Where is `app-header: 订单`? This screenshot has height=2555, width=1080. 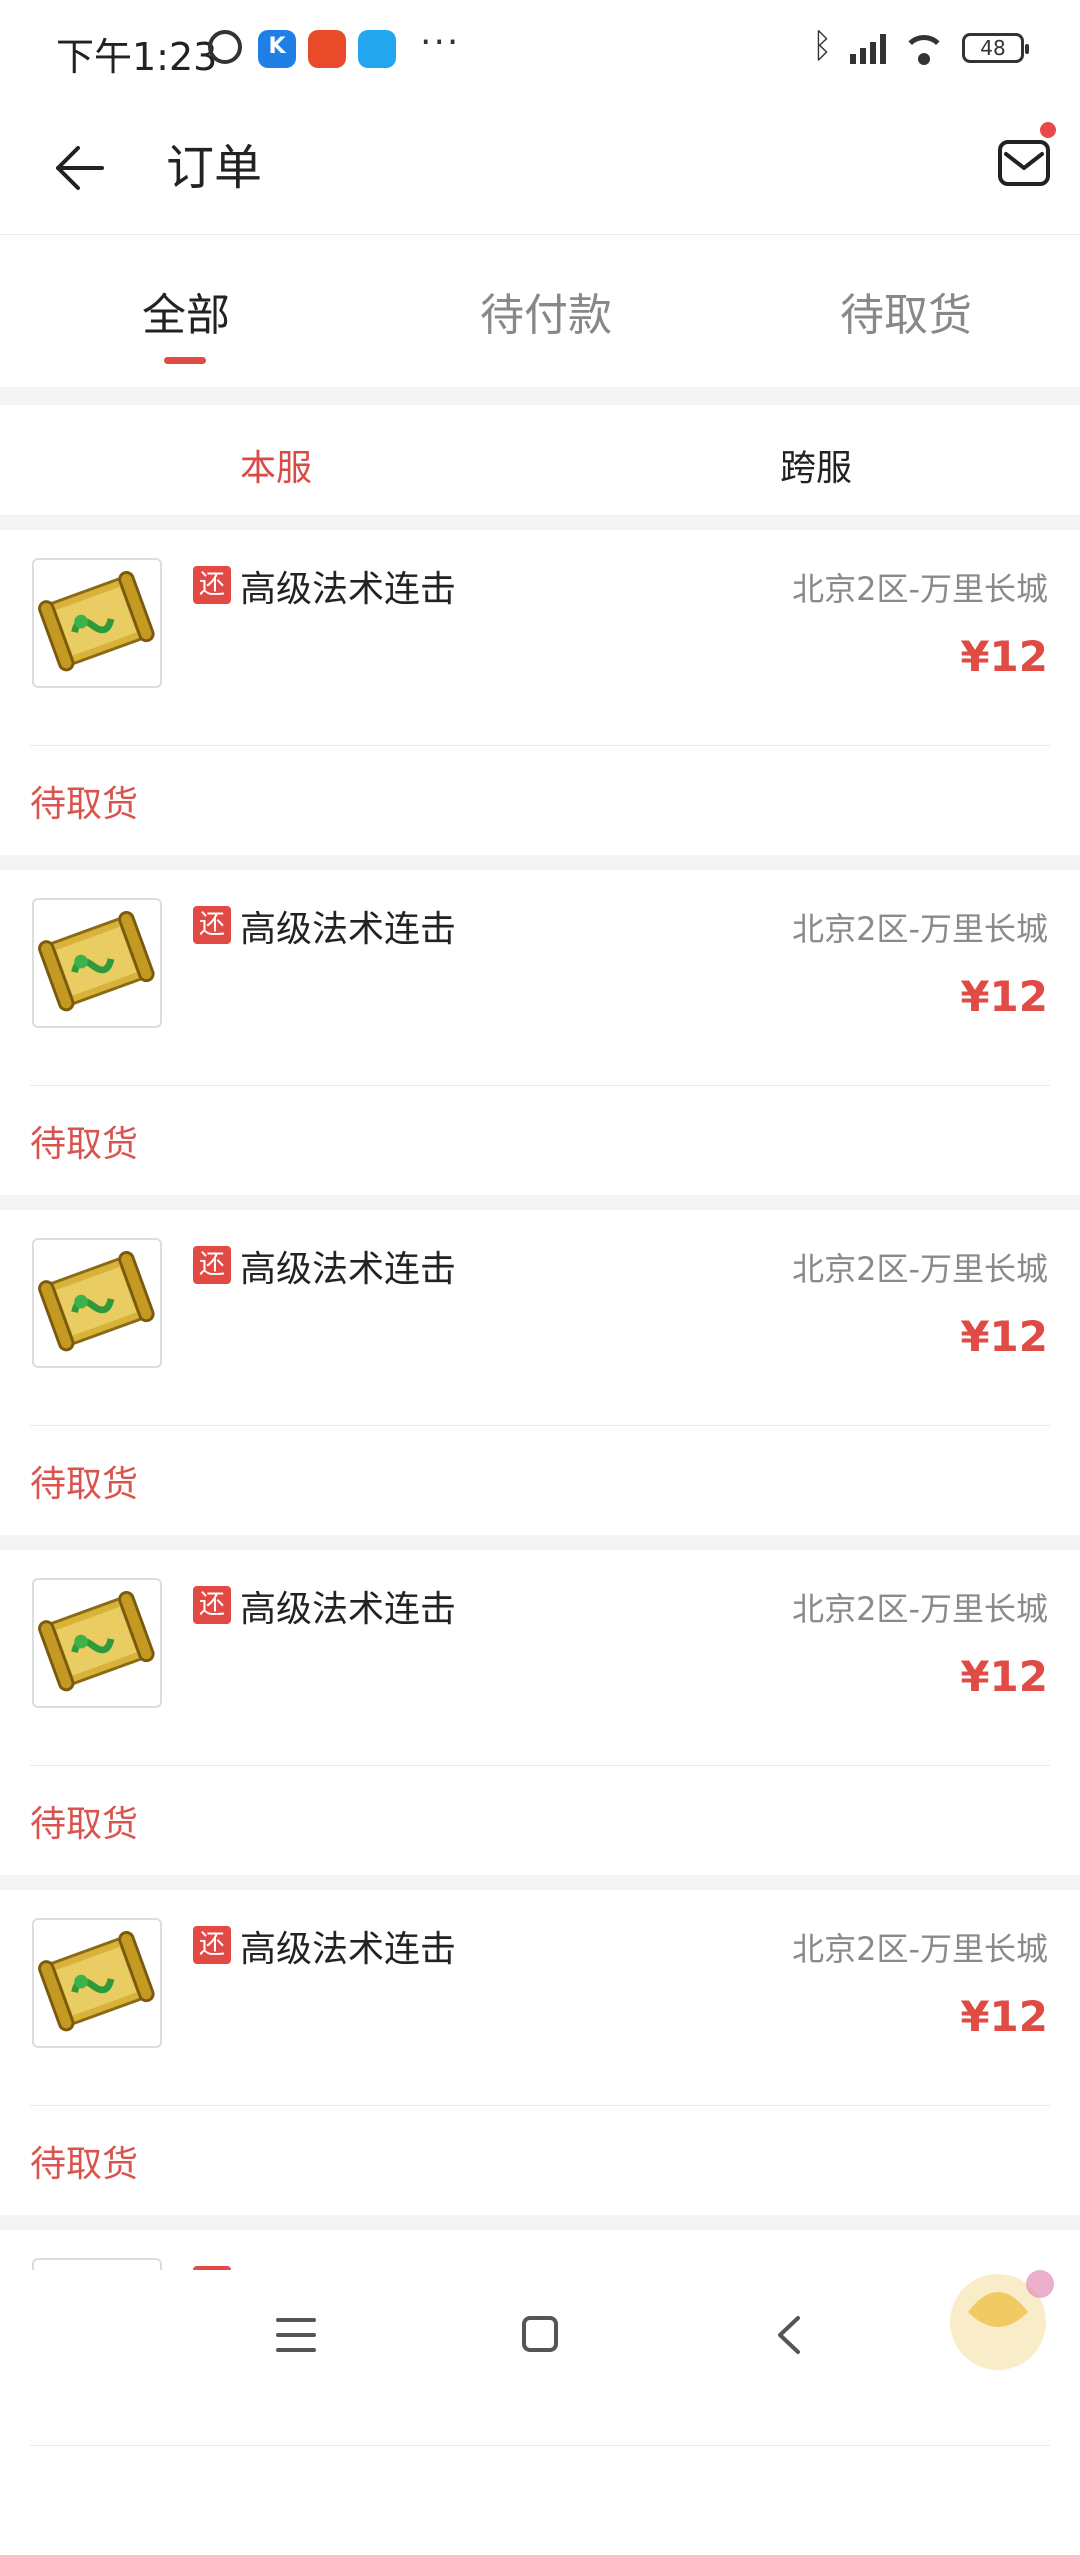 app-header: 订单 is located at coordinates (540, 167).